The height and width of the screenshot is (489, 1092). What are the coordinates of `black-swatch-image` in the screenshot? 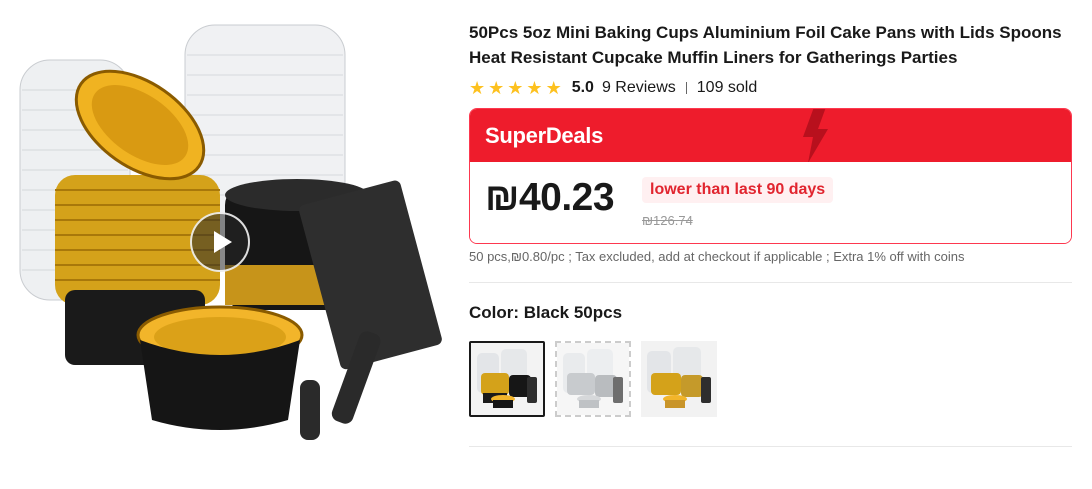 It's located at (507, 379).